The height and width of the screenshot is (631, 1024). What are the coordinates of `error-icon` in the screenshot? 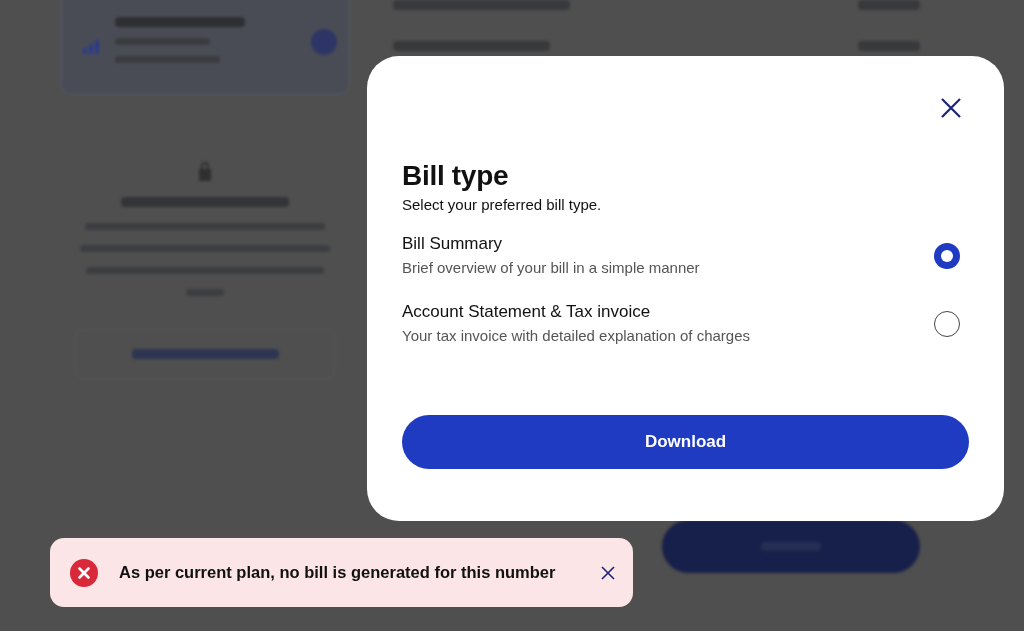 It's located at (84, 572).